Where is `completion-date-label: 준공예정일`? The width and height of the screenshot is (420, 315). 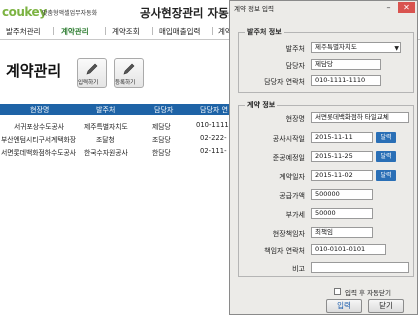
completion-date-label: 준공예정일 is located at coordinates (288, 158).